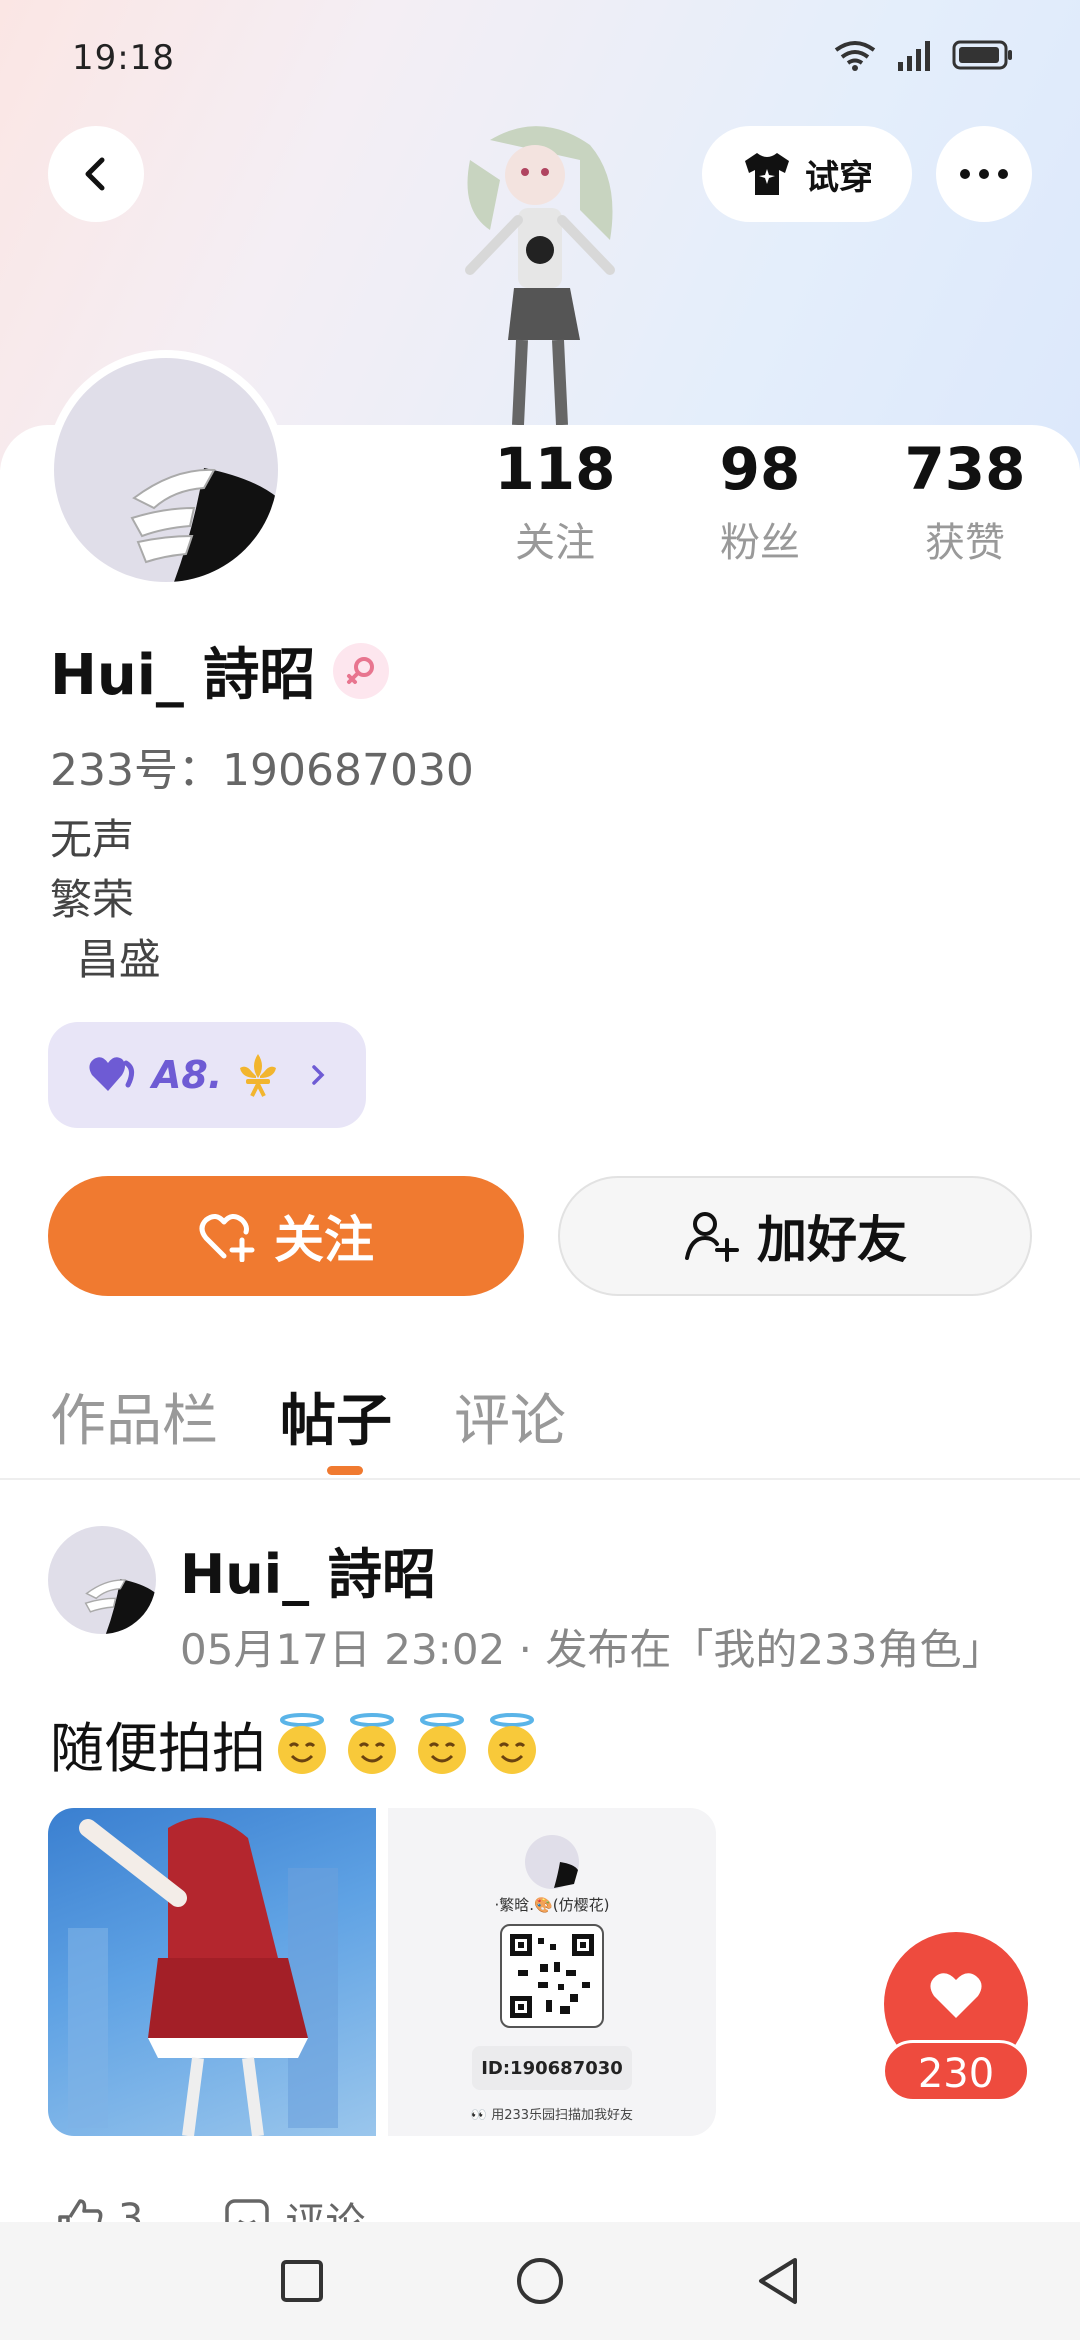  What do you see at coordinates (778, 2281) in the screenshot?
I see `back-nav-icon` at bounding box center [778, 2281].